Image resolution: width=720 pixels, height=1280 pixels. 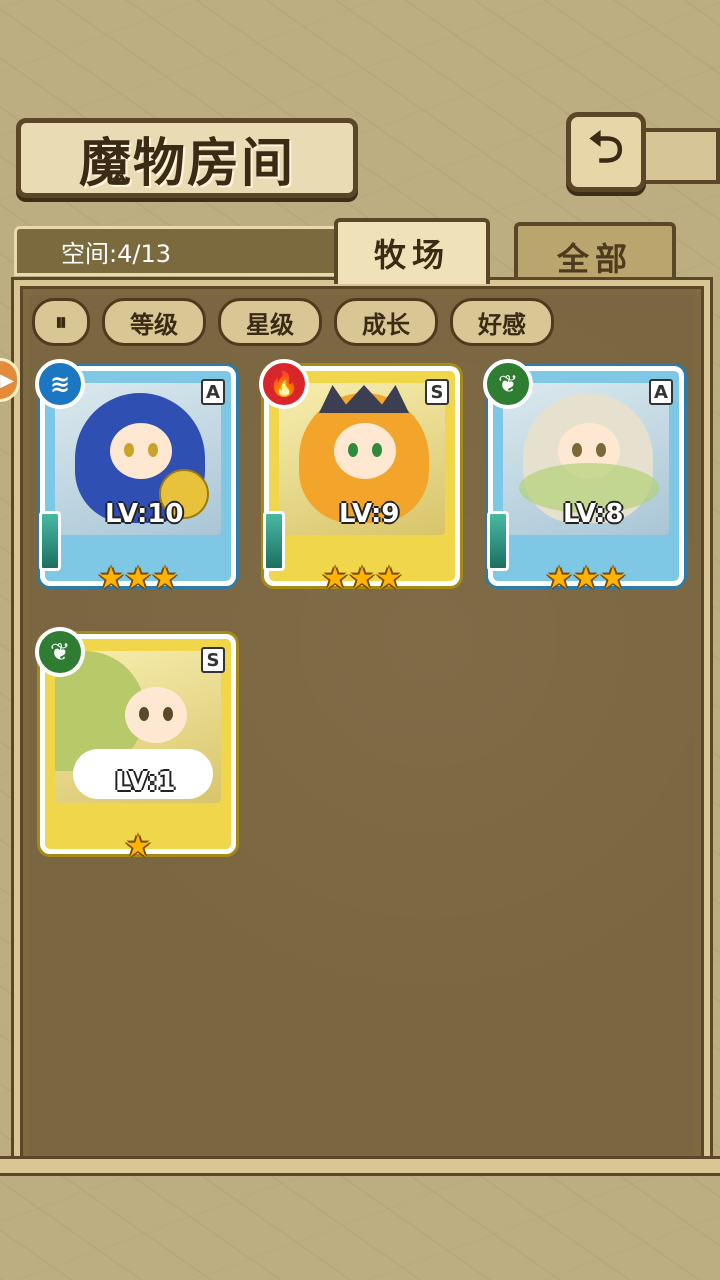 I want to click on level-label: LV:10, so click(x=144, y=514).